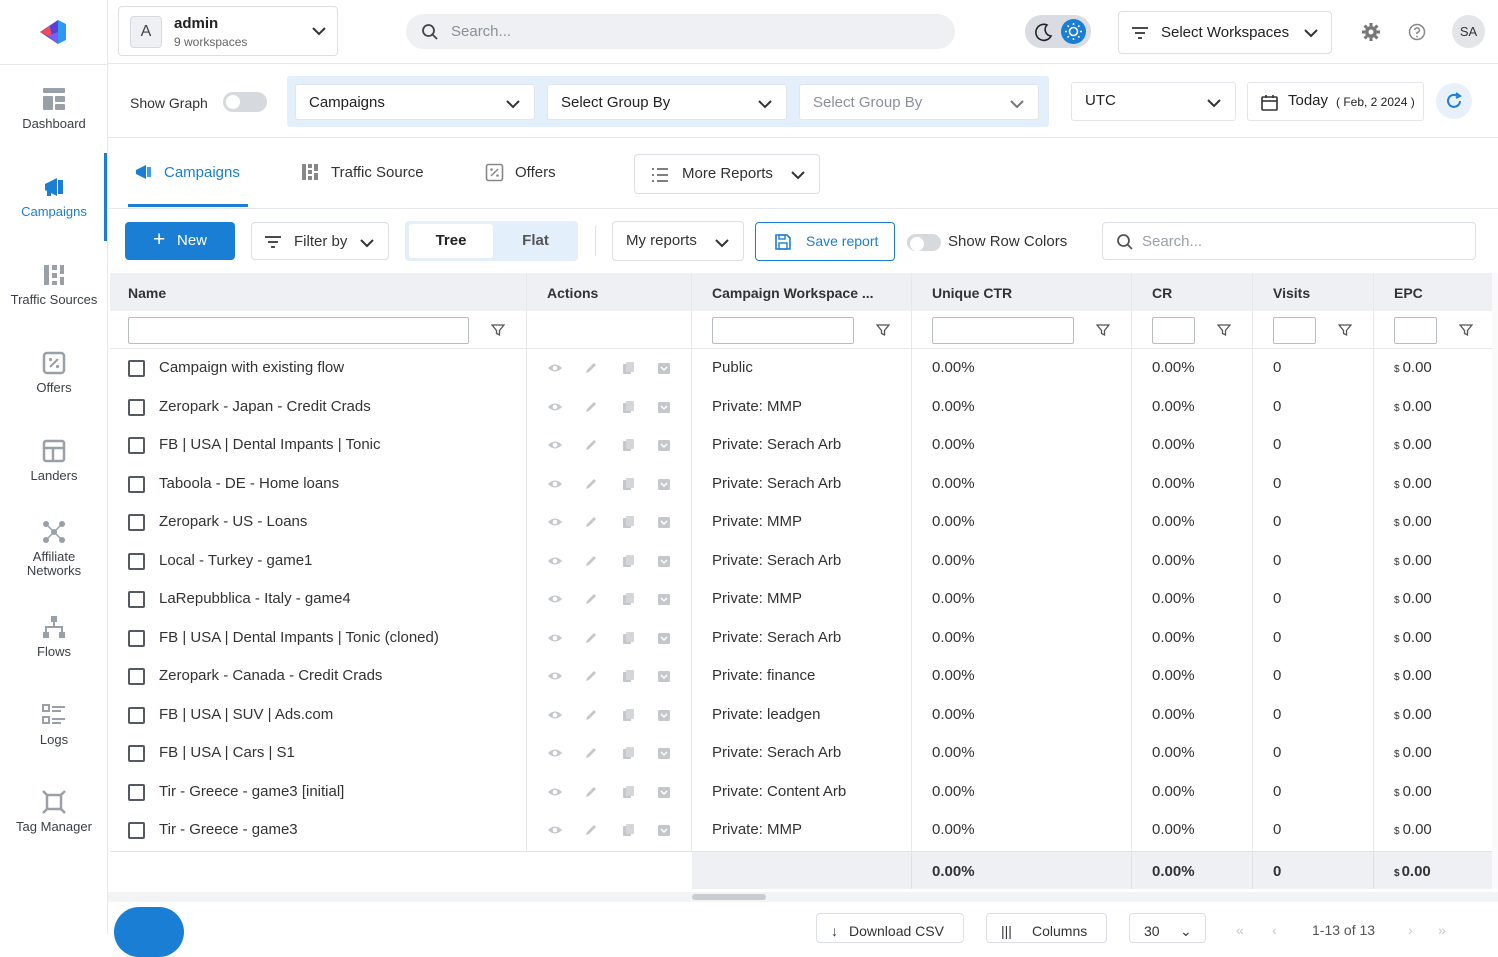 The image size is (1498, 957). Describe the element at coordinates (1153, 101) in the screenshot. I see `timezone-select: UTC` at that location.